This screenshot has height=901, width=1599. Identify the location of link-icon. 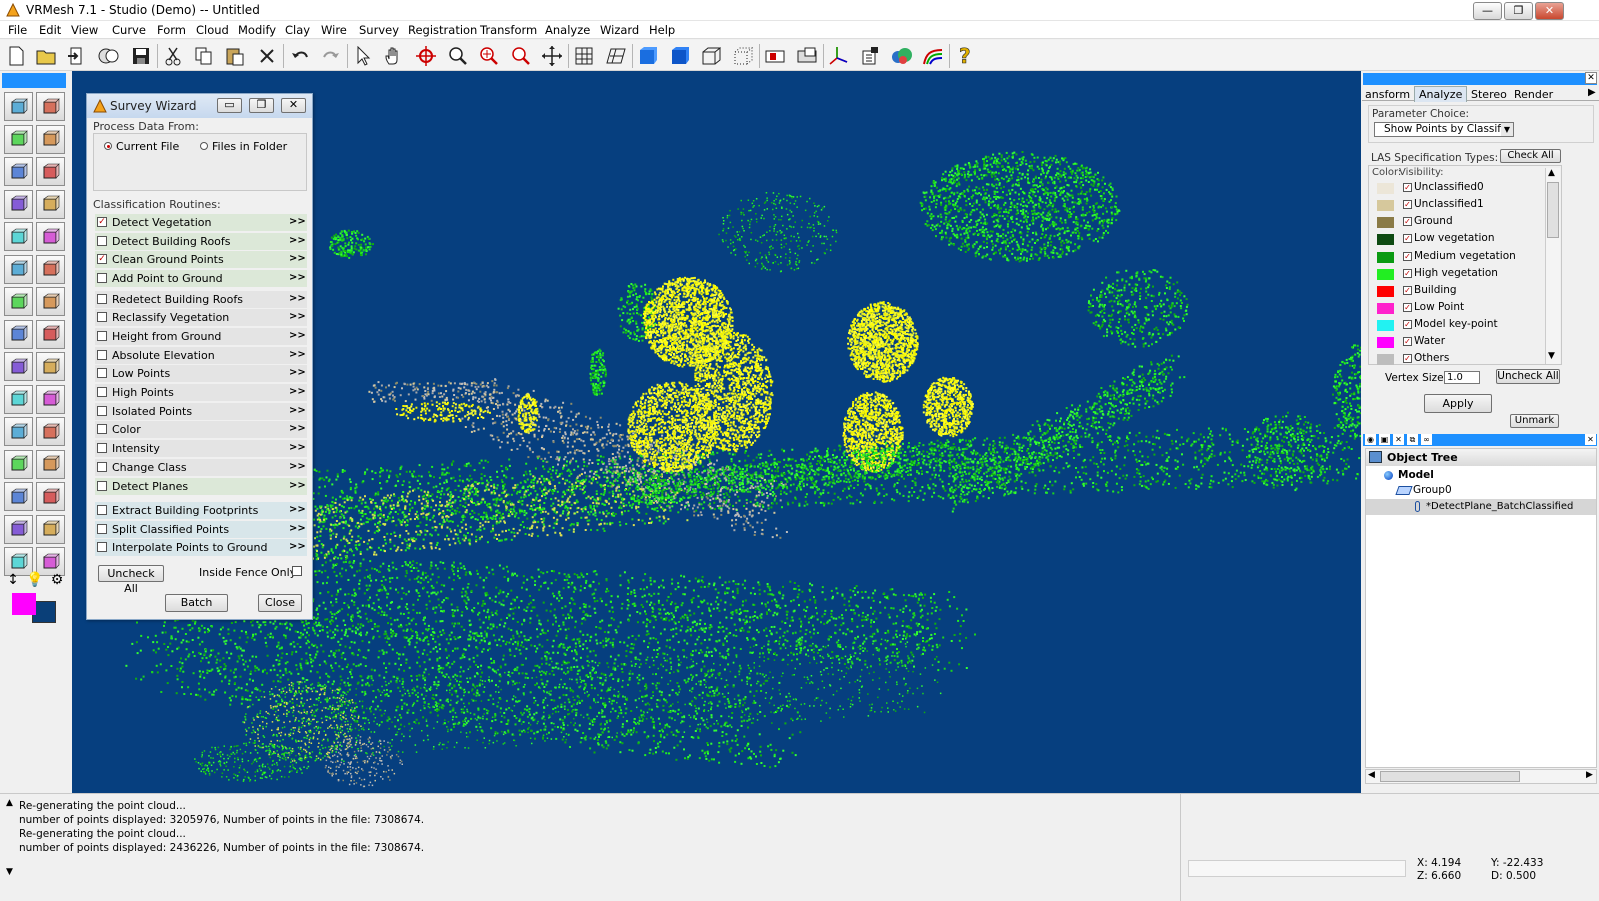
(50, 431).